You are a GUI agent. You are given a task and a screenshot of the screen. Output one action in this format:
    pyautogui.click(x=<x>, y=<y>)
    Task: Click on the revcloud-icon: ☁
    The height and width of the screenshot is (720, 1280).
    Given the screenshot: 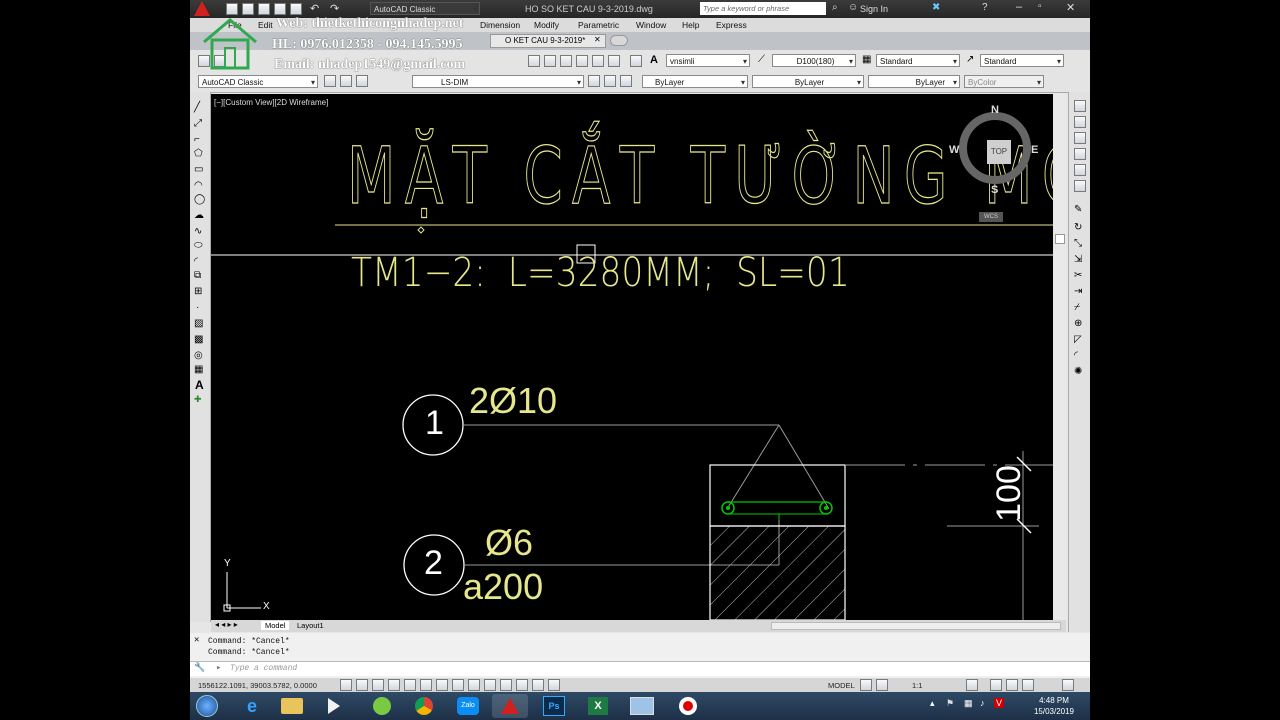 What is the action you would take?
    pyautogui.click(x=199, y=215)
    